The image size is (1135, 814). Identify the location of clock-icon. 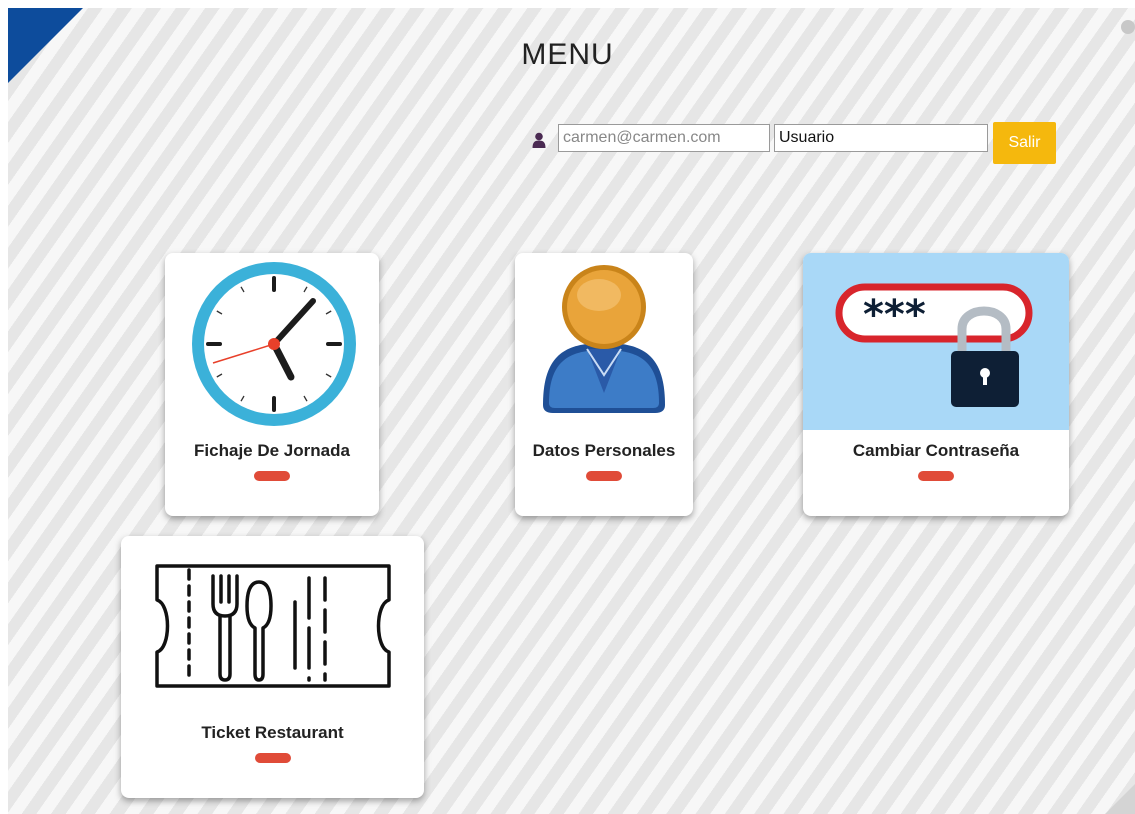
(274, 344).